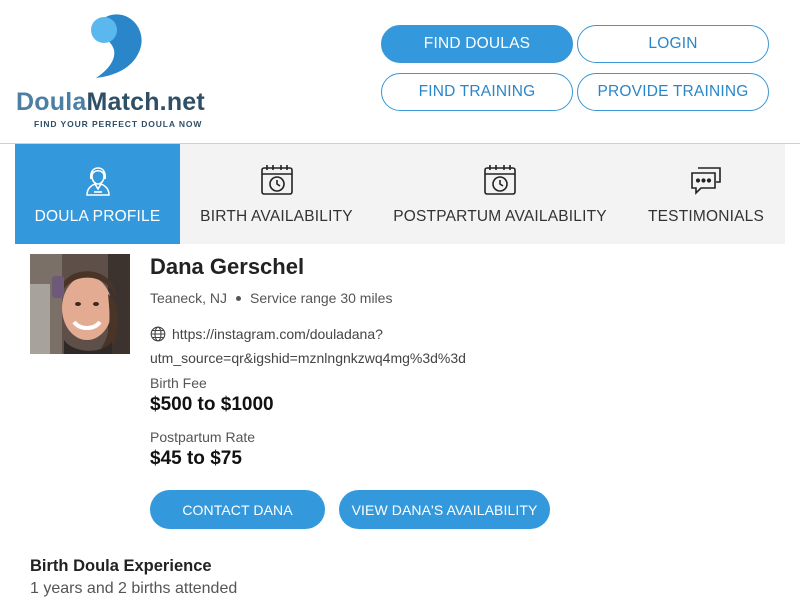 This screenshot has width=800, height=600. I want to click on logo-mark-icon, so click(116, 46).